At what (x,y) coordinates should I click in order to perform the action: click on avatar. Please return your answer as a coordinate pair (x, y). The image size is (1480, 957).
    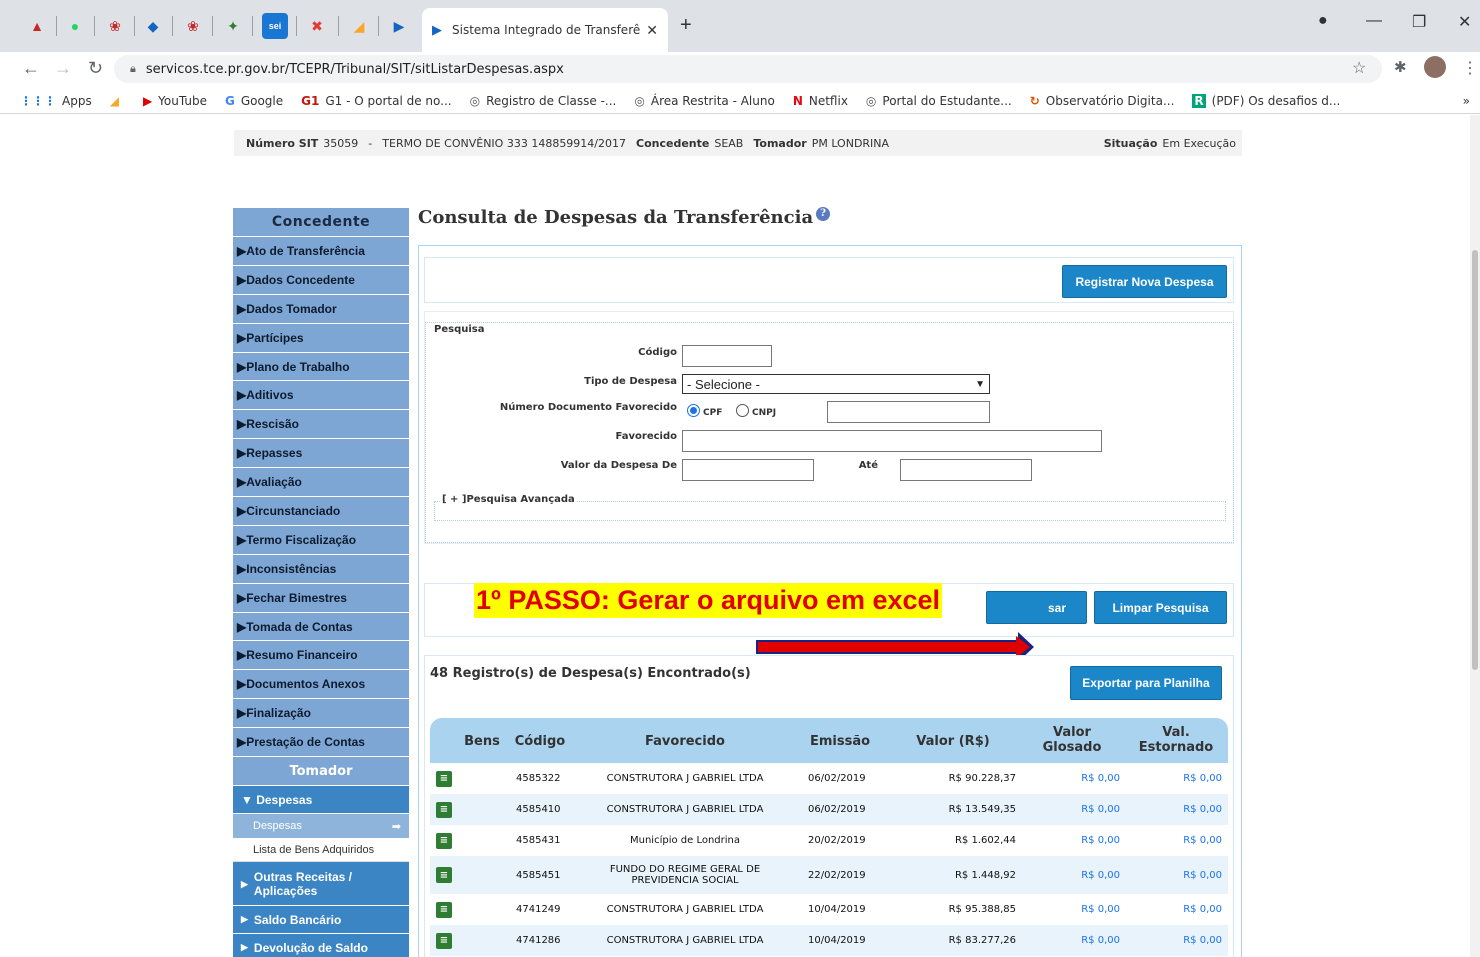
    Looking at the image, I should click on (1435, 67).